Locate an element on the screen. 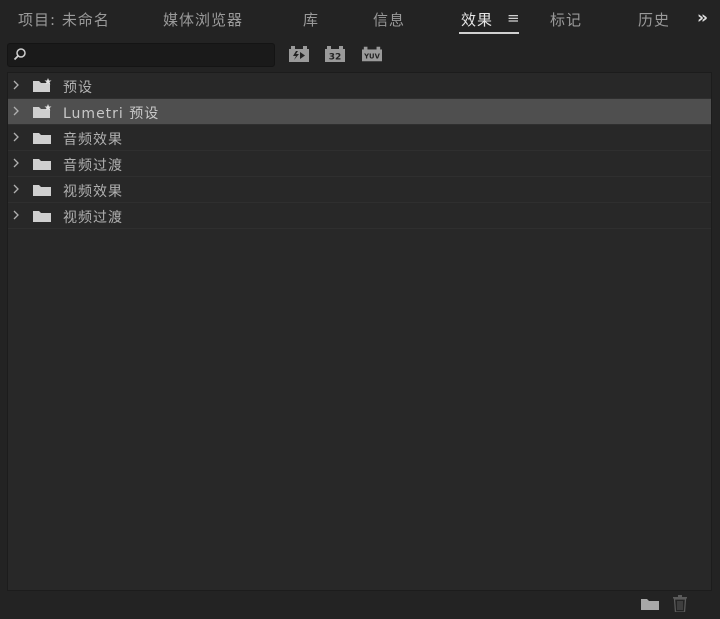 This screenshot has width=720, height=619. new-custom-bin-icon is located at coordinates (650, 603).